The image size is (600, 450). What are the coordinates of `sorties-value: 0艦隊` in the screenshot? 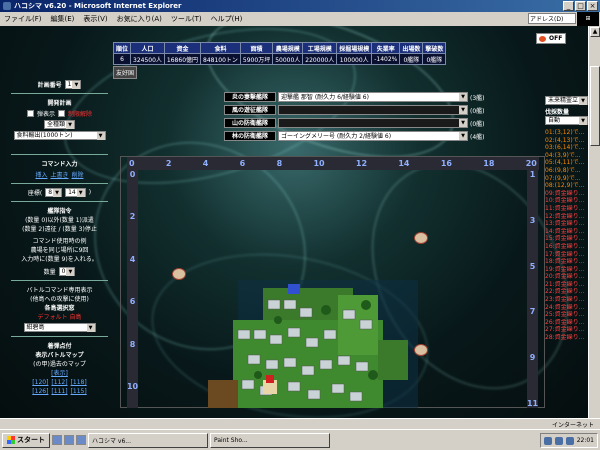 It's located at (411, 59).